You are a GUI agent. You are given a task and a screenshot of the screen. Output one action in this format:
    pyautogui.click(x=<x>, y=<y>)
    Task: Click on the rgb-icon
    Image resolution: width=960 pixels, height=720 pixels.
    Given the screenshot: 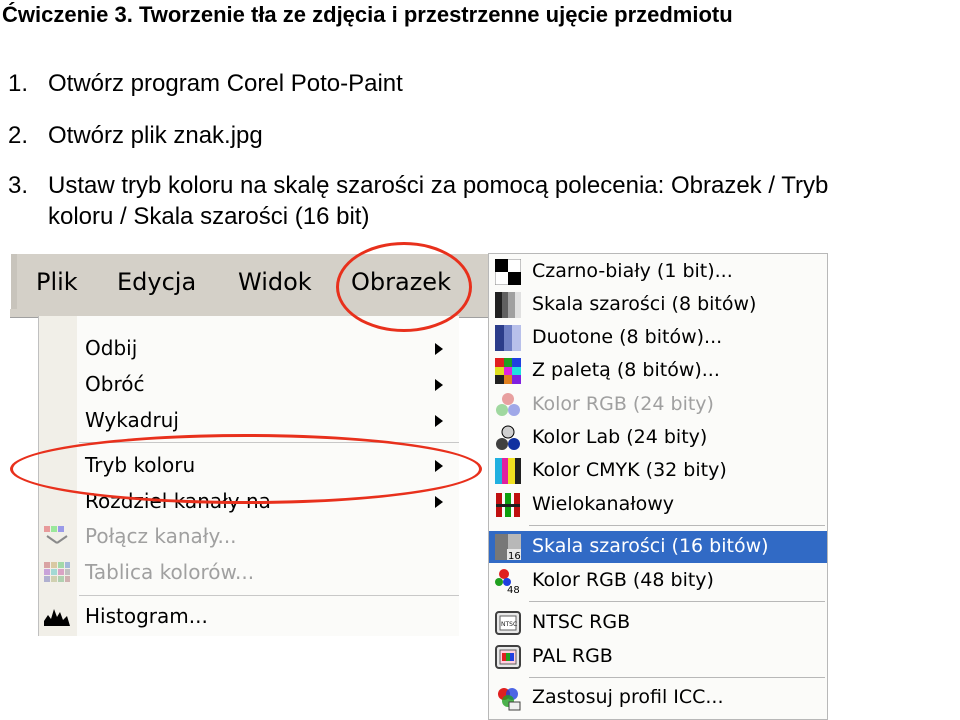 What is the action you would take?
    pyautogui.click(x=508, y=404)
    